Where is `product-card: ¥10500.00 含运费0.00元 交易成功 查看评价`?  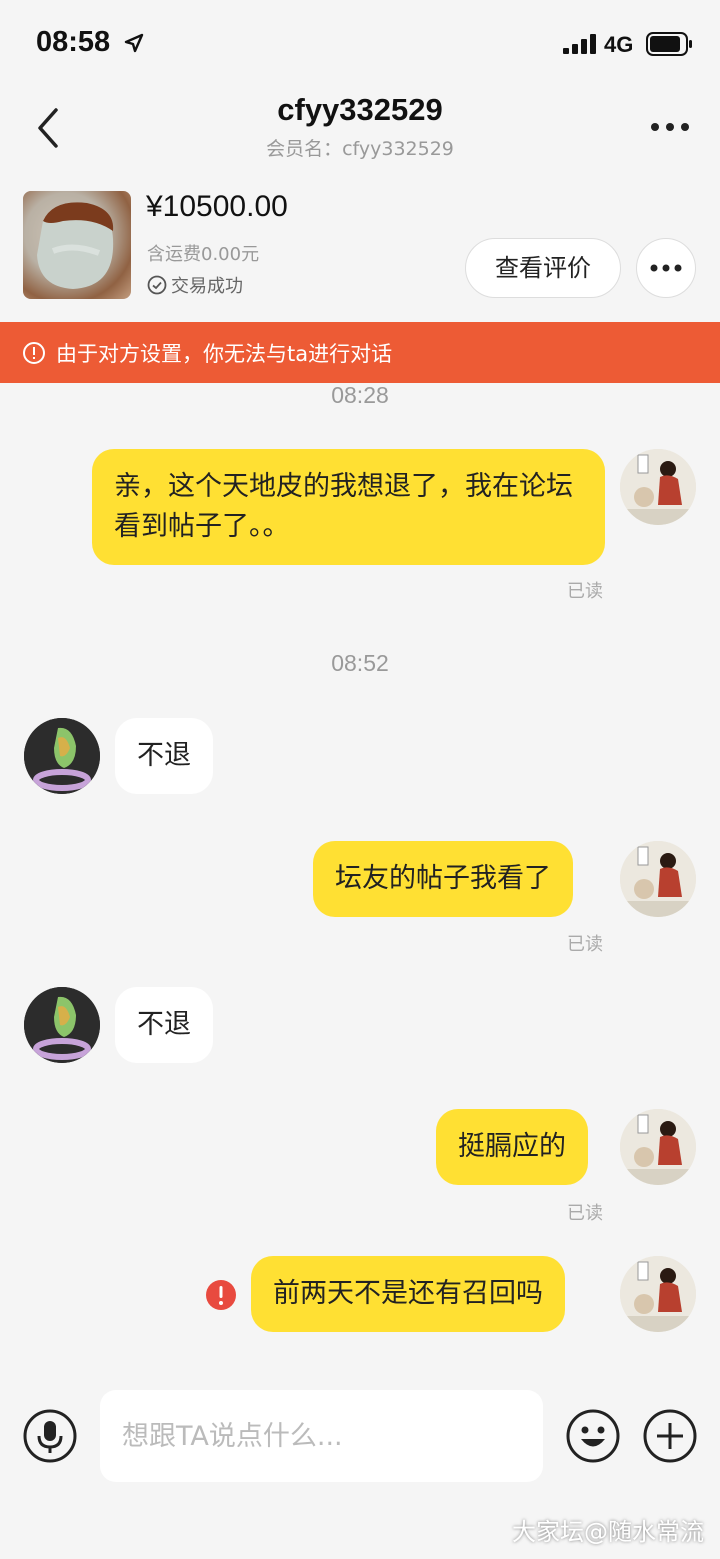 product-card: ¥10500.00 含运费0.00元 交易成功 查看评价 is located at coordinates (360, 245).